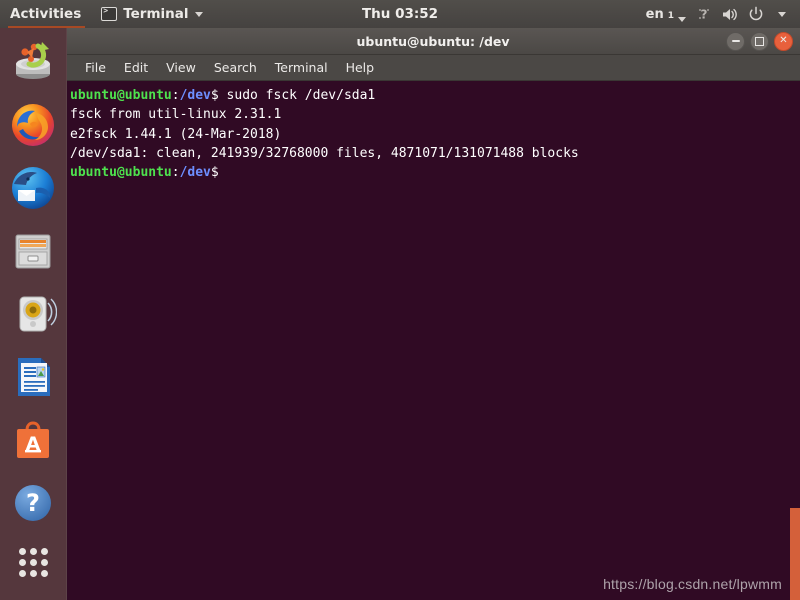 The image size is (800, 600). Describe the element at coordinates (666, 14) in the screenshot. I see `keyboard-layout-indicator: en 1` at that location.